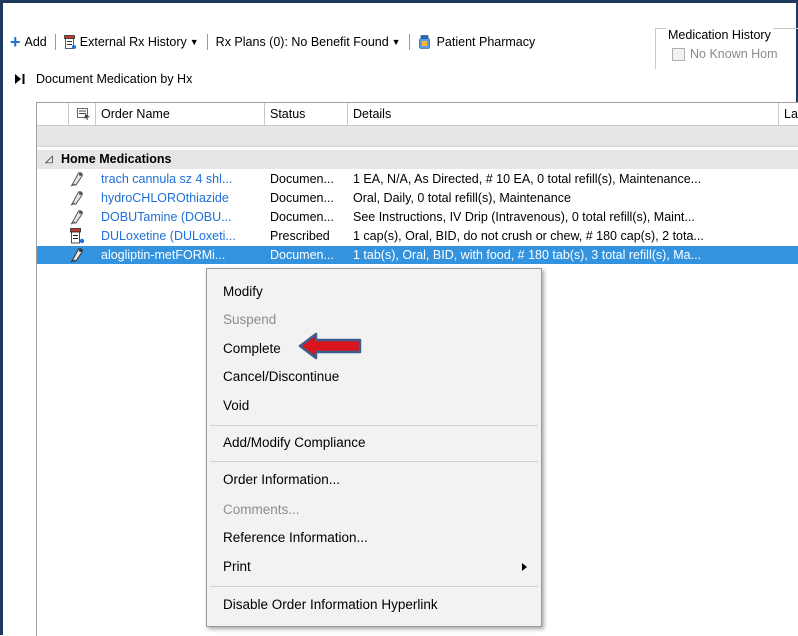 The image size is (798, 636). I want to click on grid-header: Order Name Status Details Las, so click(417, 114).